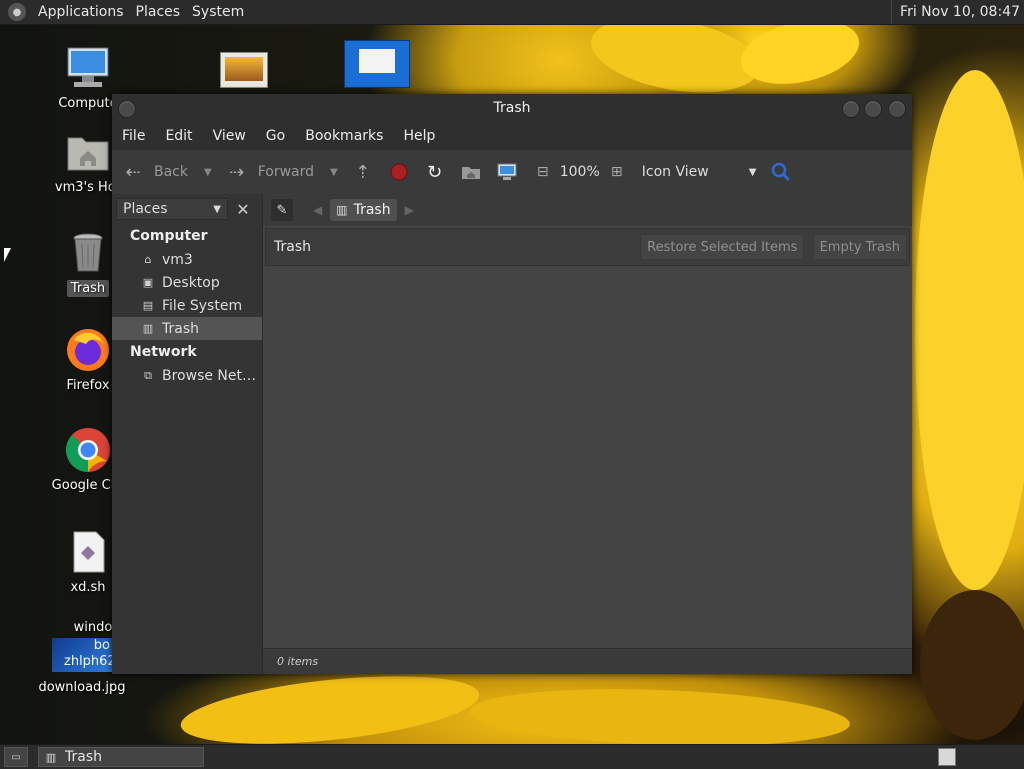 This screenshot has width=1024, height=769. Describe the element at coordinates (237, 172) in the screenshot. I see `forward-arrow-icon: ⇢` at that location.